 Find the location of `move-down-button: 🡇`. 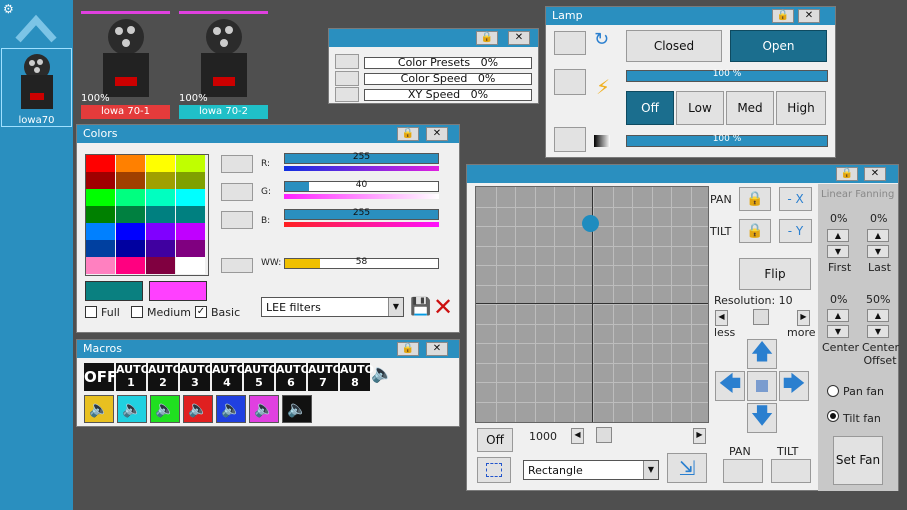

move-down-button: 🡇 is located at coordinates (762, 418).